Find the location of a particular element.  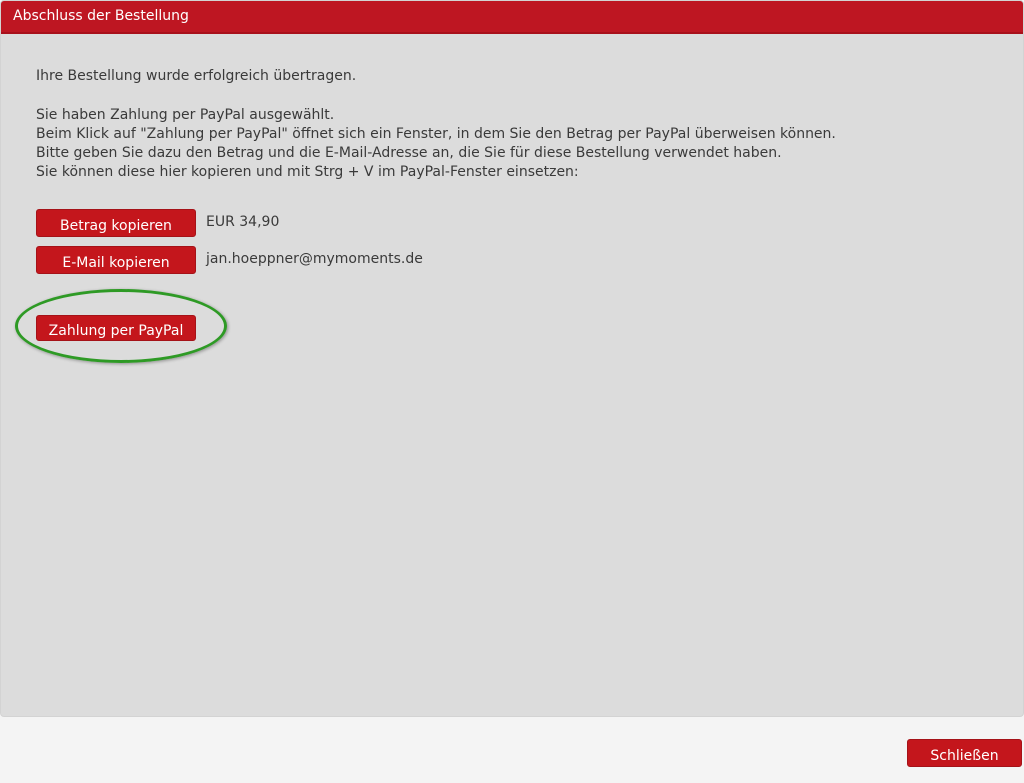

close-button: Schließen is located at coordinates (964, 753).